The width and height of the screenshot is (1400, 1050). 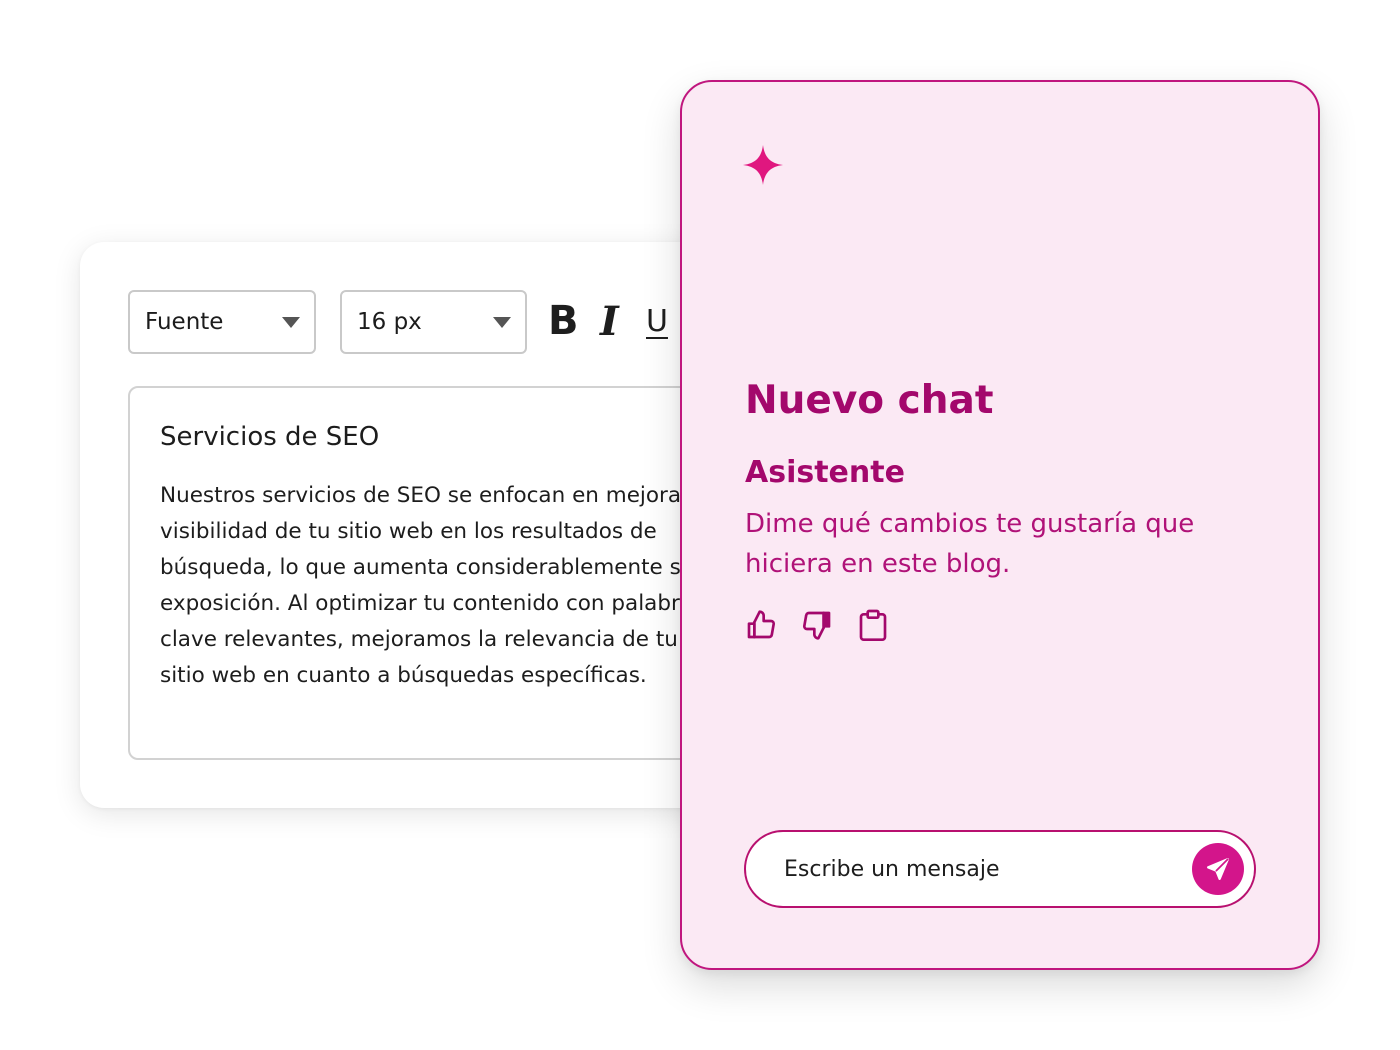 I want to click on font-size-select: 16 px, so click(x=433, y=322).